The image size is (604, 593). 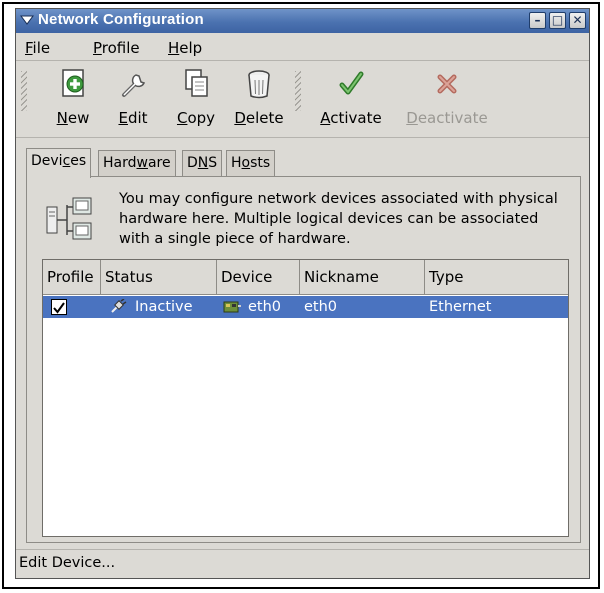 I want to click on column-profile: Profile, so click(x=72, y=277).